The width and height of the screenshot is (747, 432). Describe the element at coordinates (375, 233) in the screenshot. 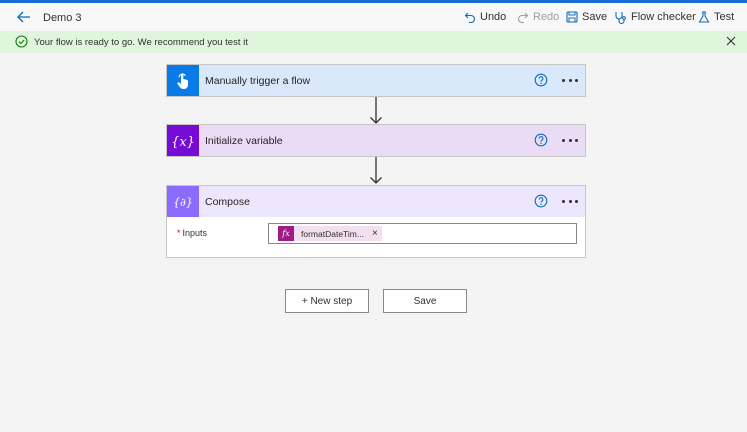

I see `remove-token-icon: ×` at that location.